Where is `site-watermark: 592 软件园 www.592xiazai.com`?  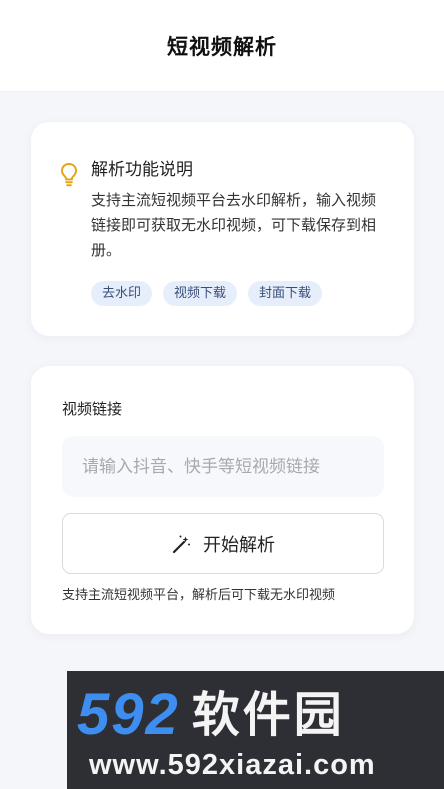 site-watermark: 592 软件园 www.592xiazai.com is located at coordinates (255, 730).